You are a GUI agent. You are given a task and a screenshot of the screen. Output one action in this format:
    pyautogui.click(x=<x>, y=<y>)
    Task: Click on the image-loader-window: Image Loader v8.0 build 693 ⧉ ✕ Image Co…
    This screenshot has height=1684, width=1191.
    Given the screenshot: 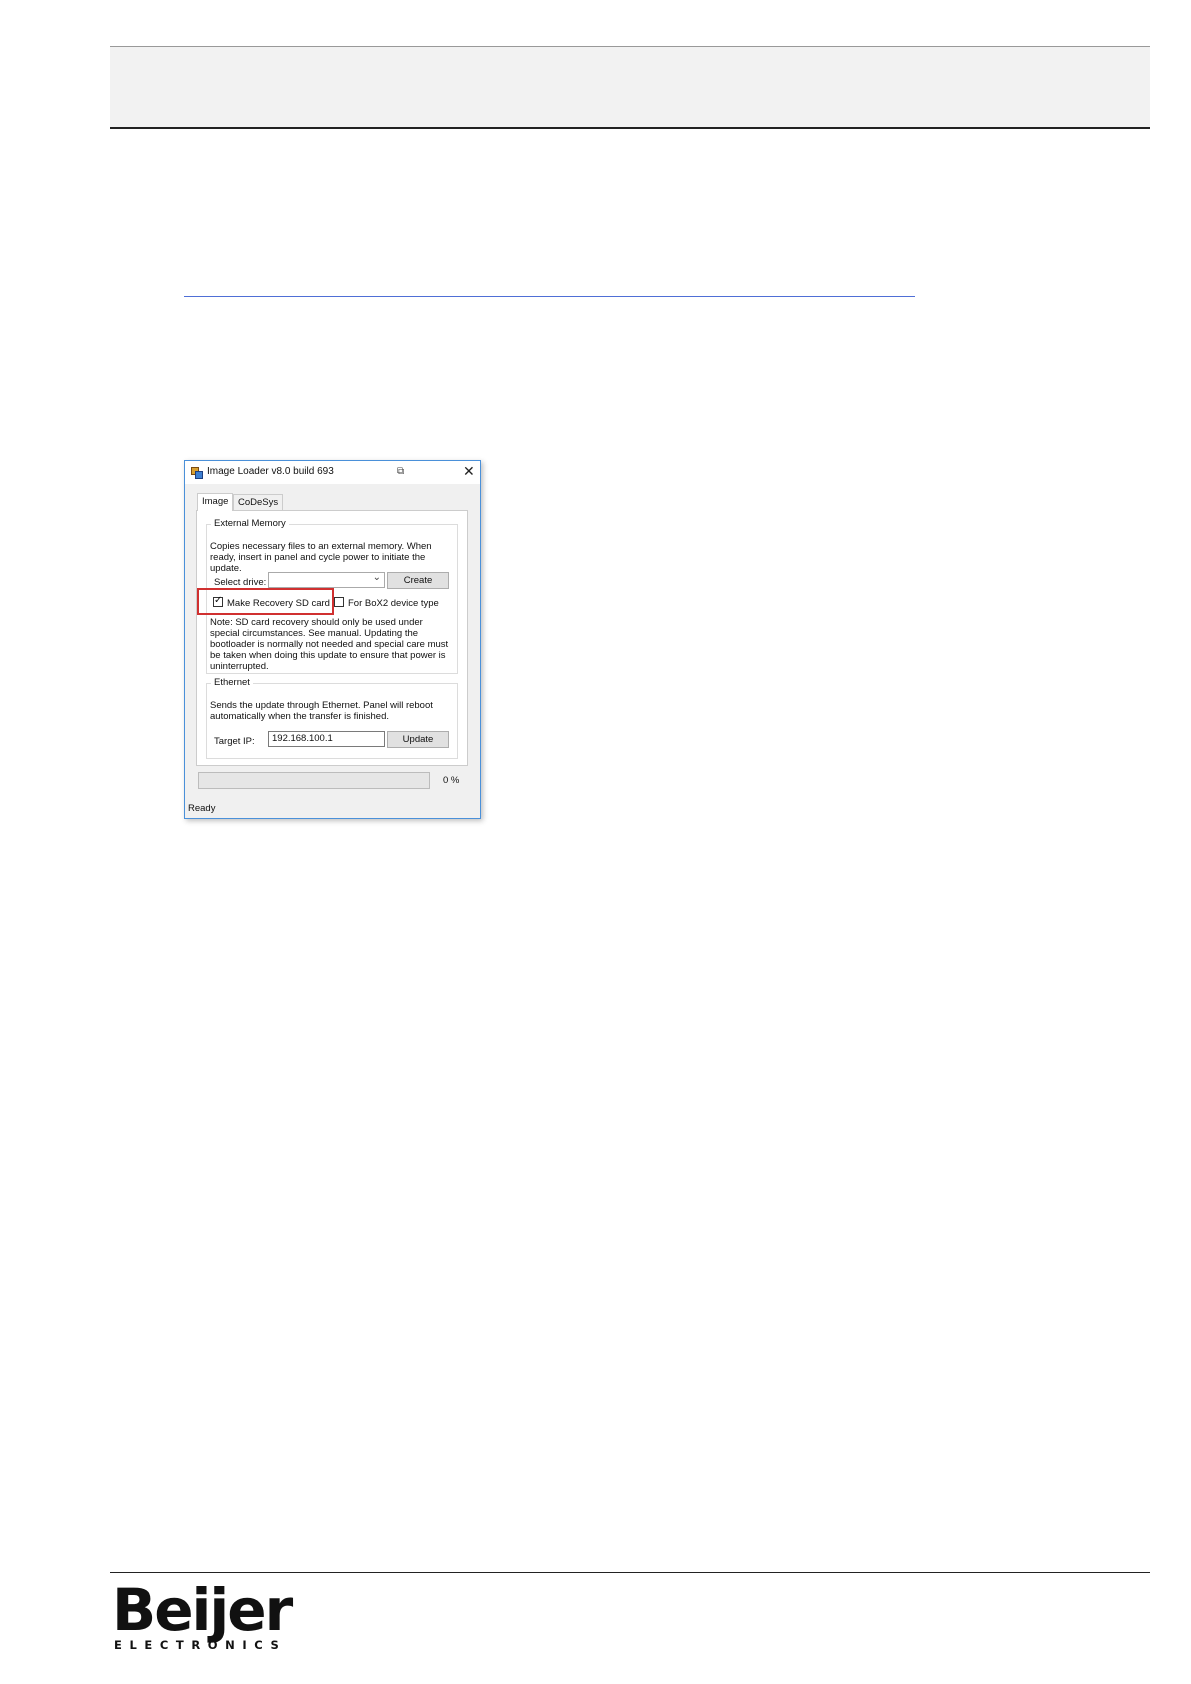 What is the action you would take?
    pyautogui.click(x=332, y=639)
    